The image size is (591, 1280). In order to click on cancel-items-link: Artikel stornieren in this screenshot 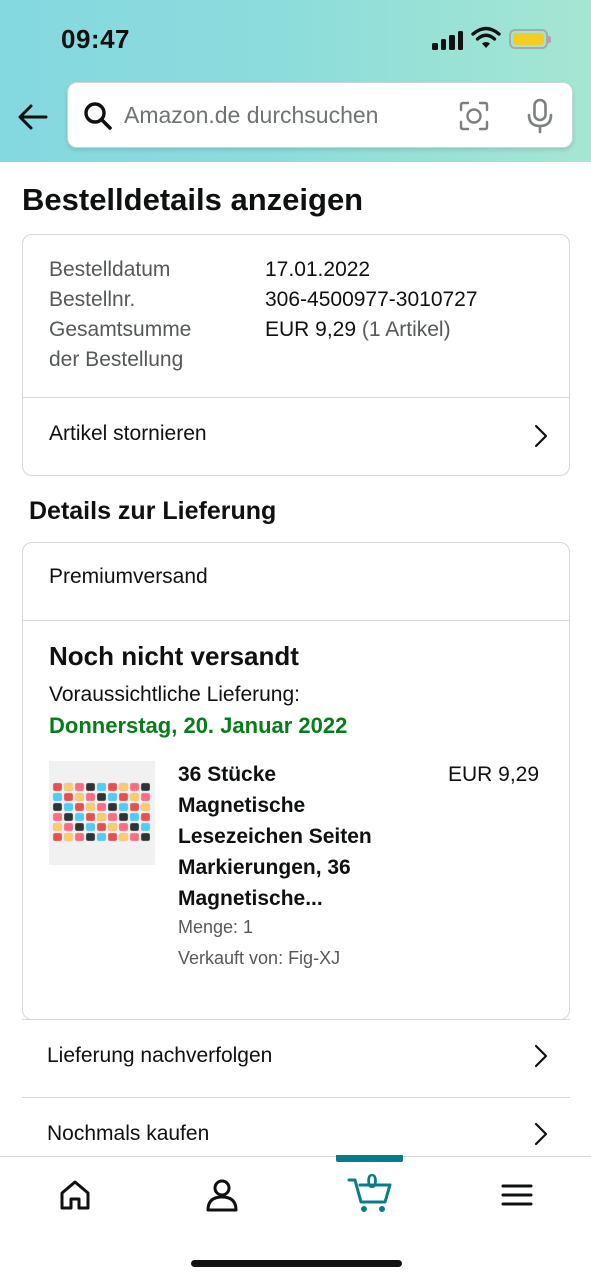, I will do `click(296, 437)`.